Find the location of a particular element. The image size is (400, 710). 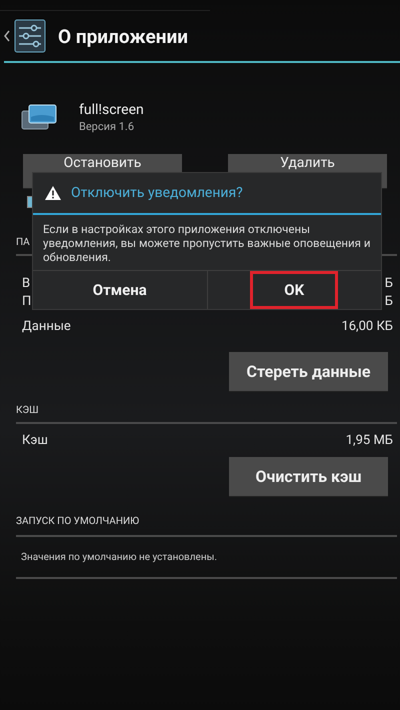

back-button is located at coordinates (7, 36).